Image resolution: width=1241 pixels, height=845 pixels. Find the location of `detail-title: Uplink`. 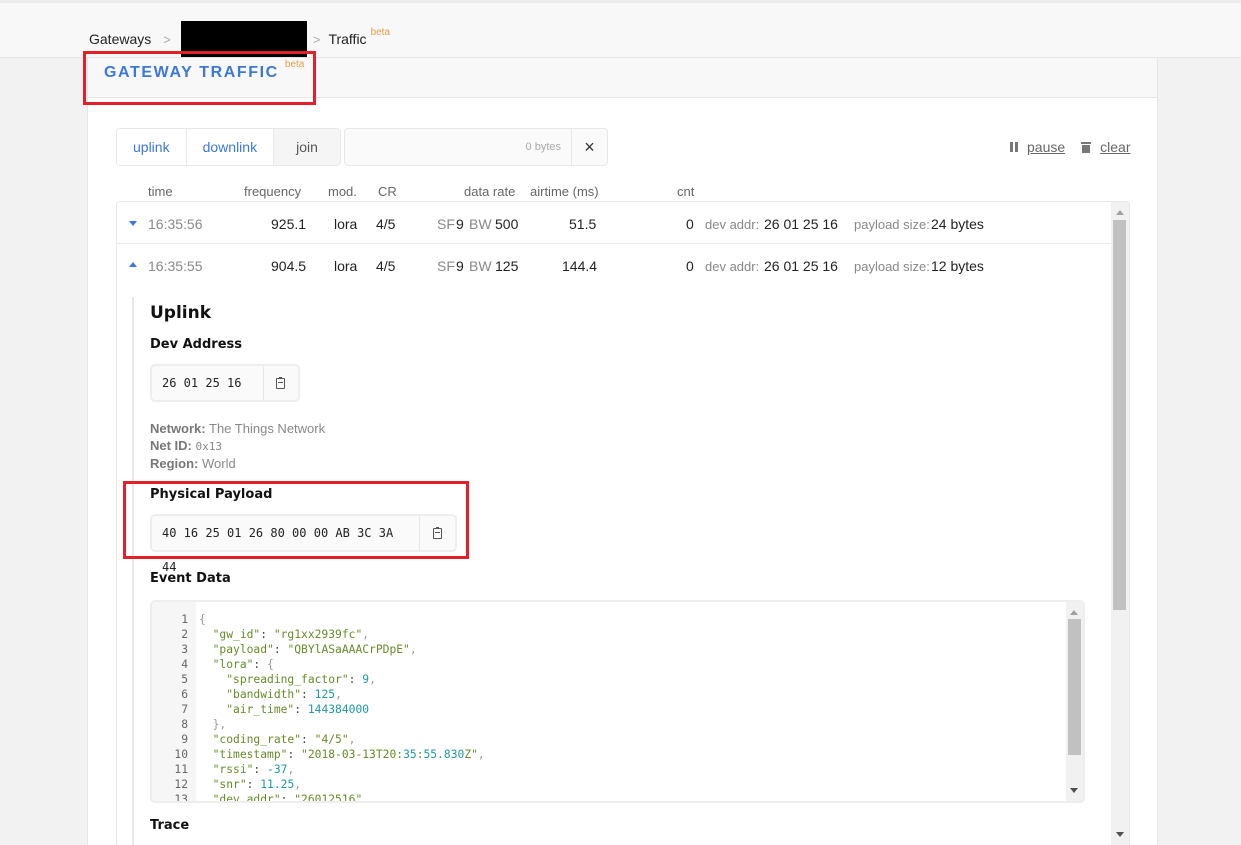

detail-title: Uplink is located at coordinates (181, 313).